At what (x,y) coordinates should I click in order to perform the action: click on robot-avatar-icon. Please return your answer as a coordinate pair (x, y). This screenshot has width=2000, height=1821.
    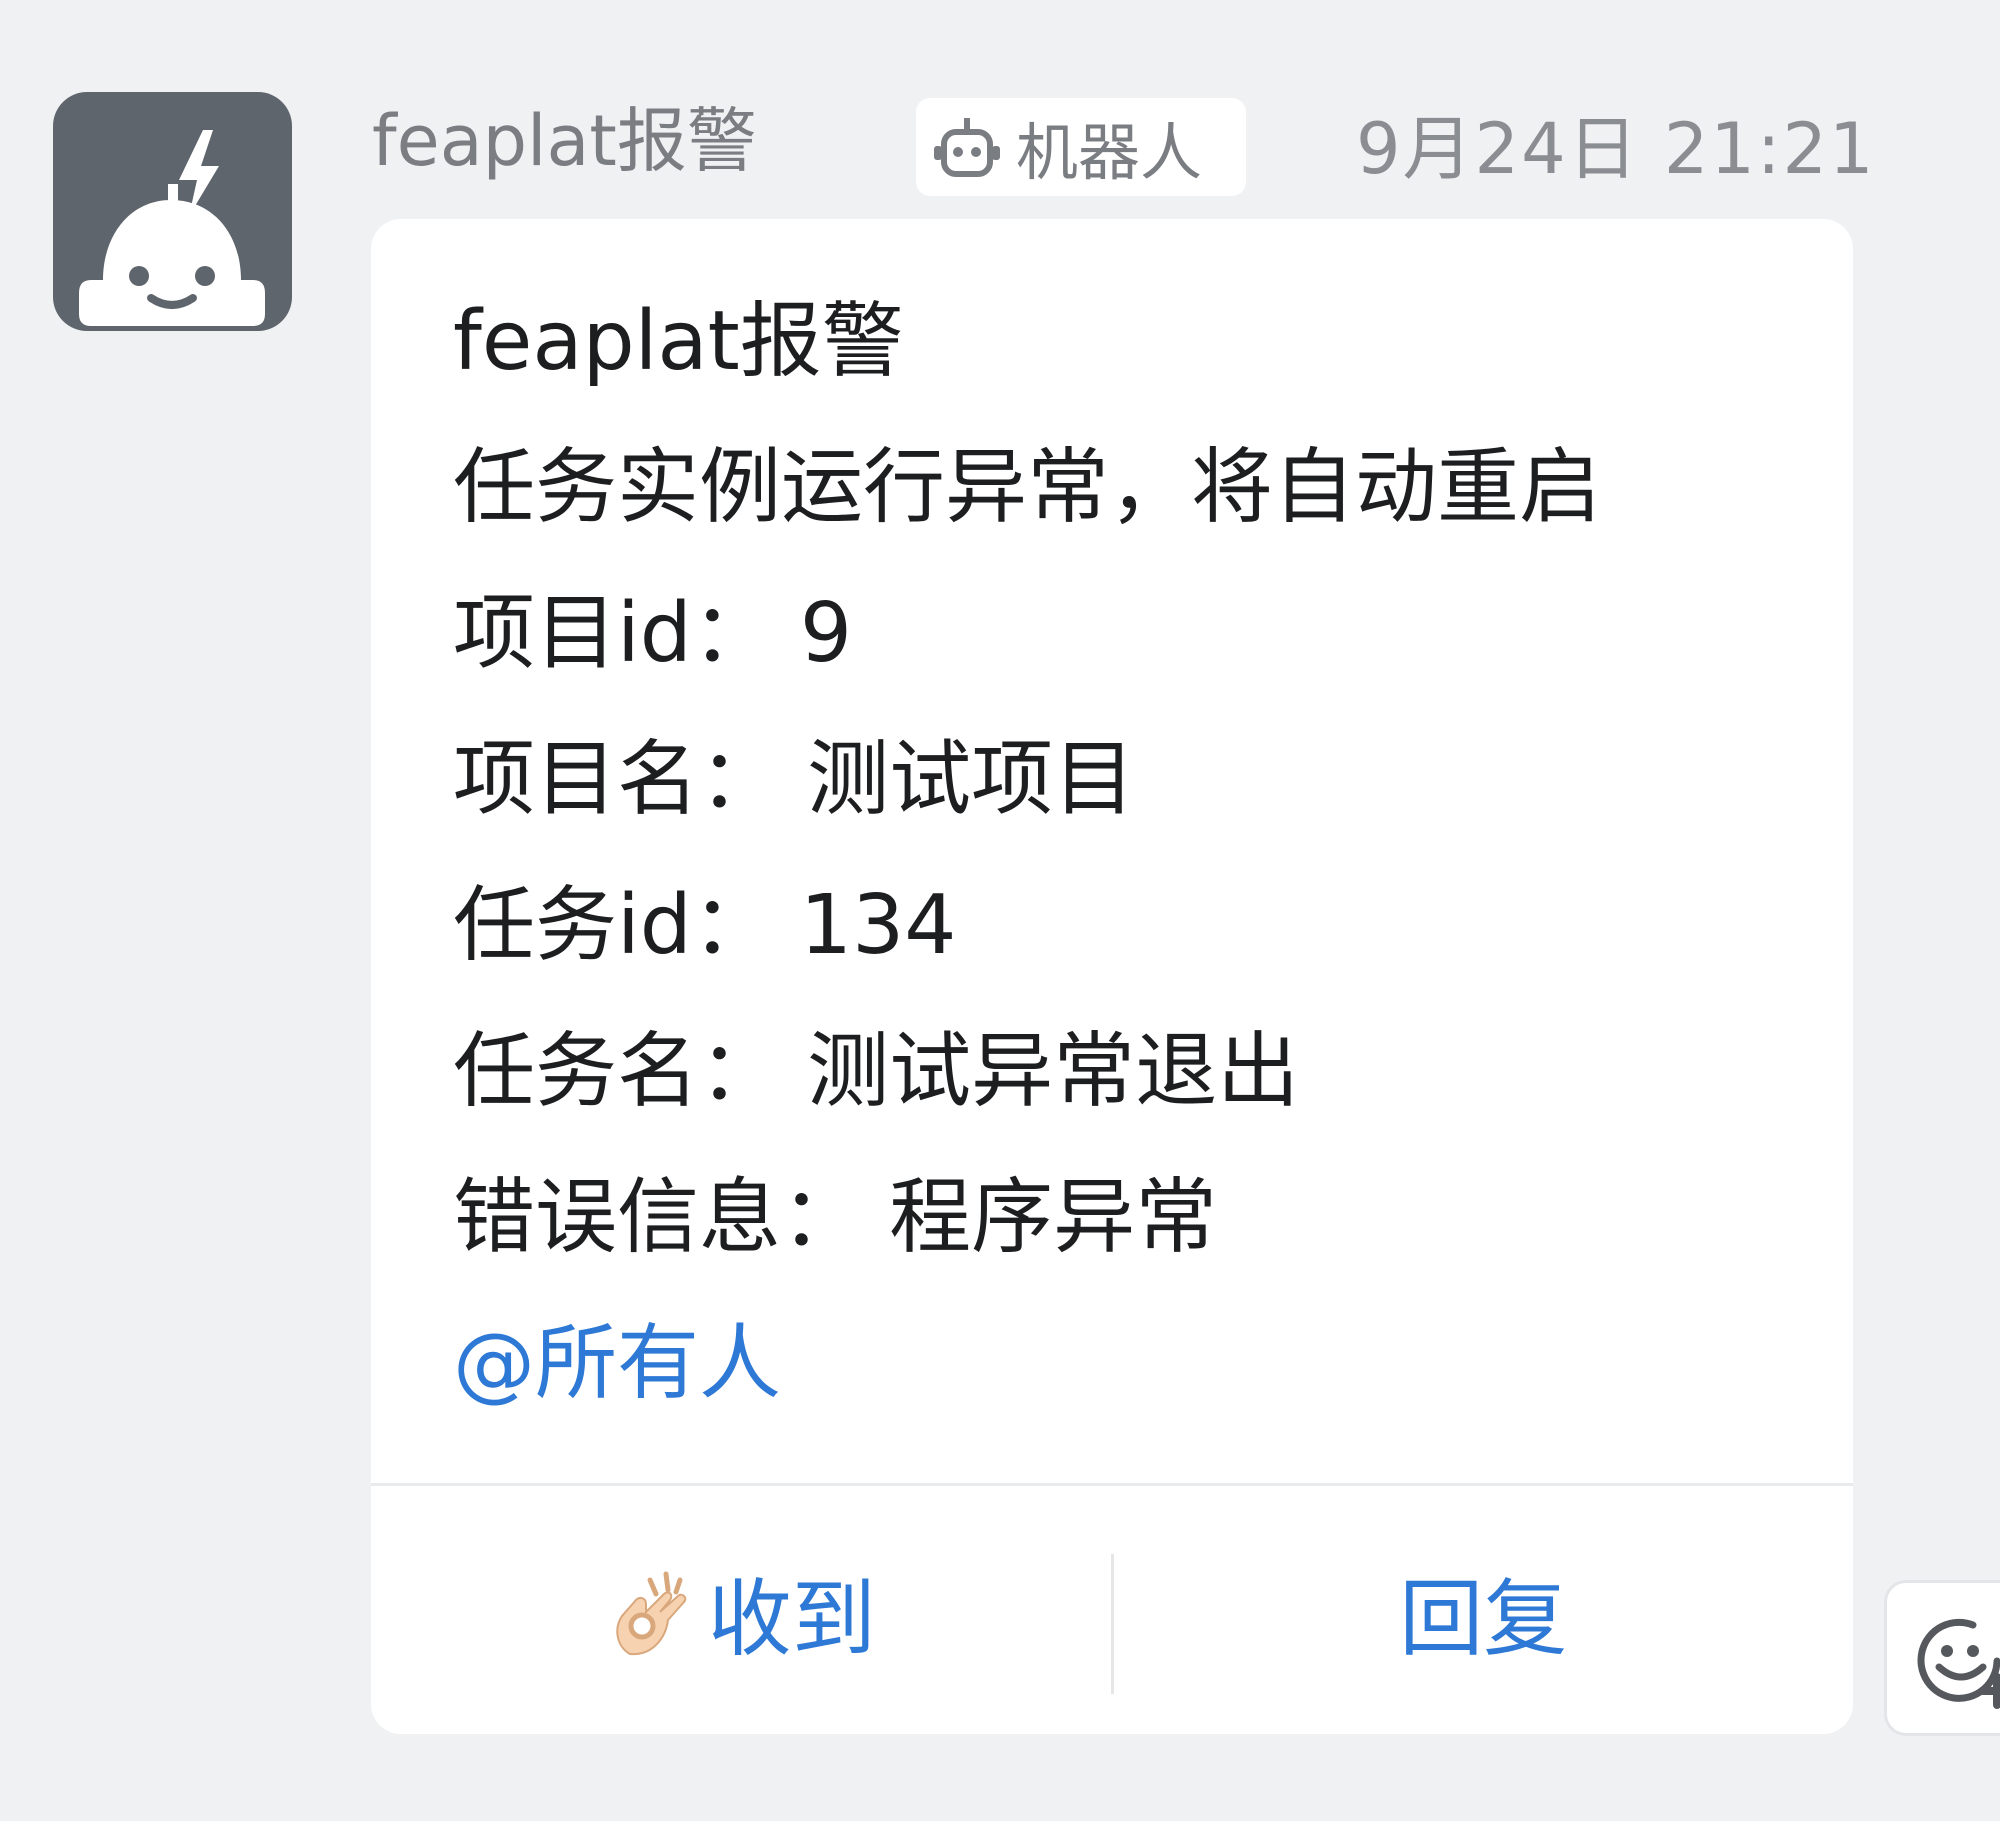
    Looking at the image, I should click on (172, 228).